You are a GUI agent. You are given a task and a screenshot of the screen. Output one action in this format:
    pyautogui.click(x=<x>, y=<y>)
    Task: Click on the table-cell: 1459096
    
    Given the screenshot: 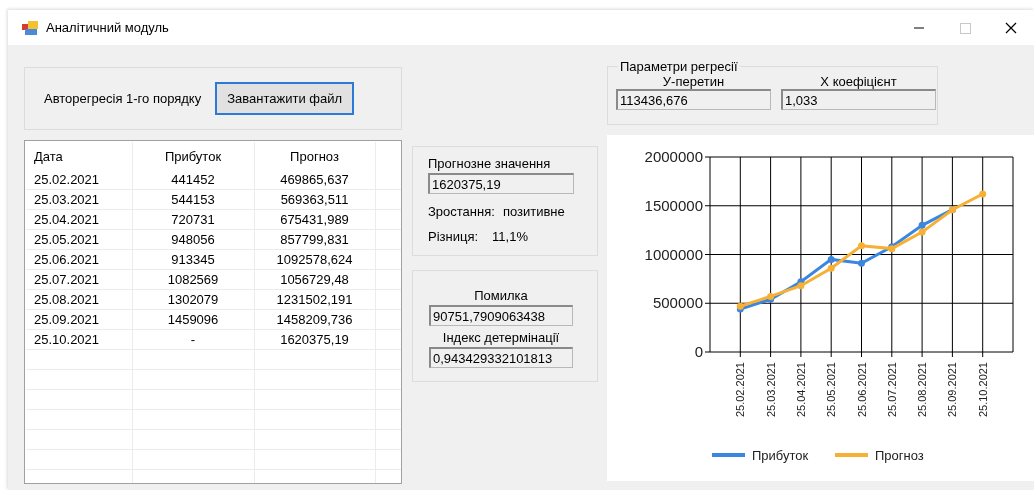 What is the action you would take?
    pyautogui.click(x=193, y=319)
    